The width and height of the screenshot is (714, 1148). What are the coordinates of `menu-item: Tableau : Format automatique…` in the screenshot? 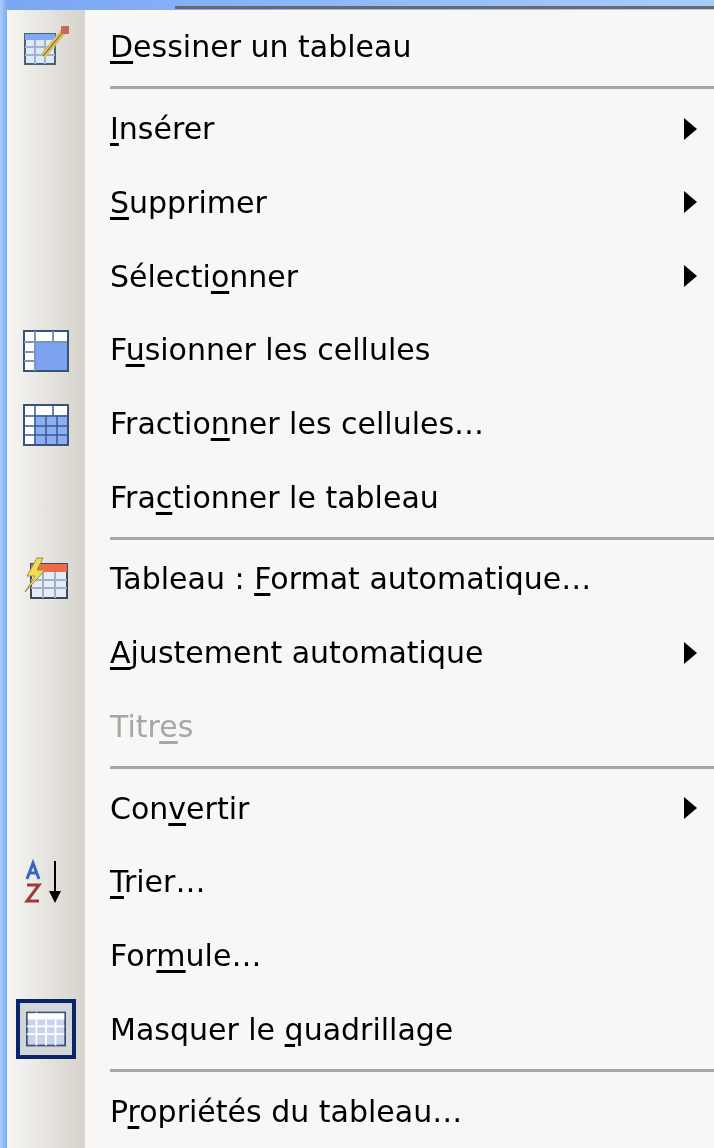 It's located at (360, 579).